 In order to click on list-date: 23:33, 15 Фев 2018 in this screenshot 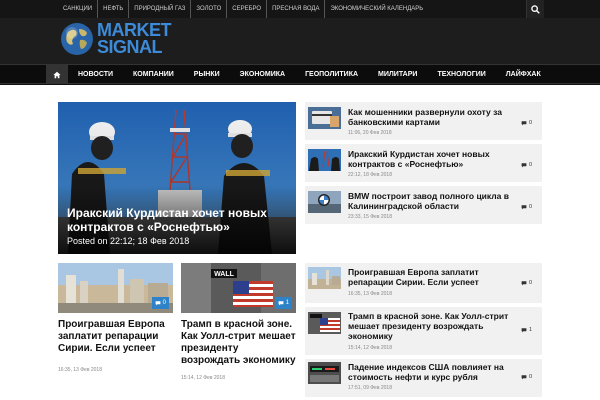, I will do `click(370, 217)`.